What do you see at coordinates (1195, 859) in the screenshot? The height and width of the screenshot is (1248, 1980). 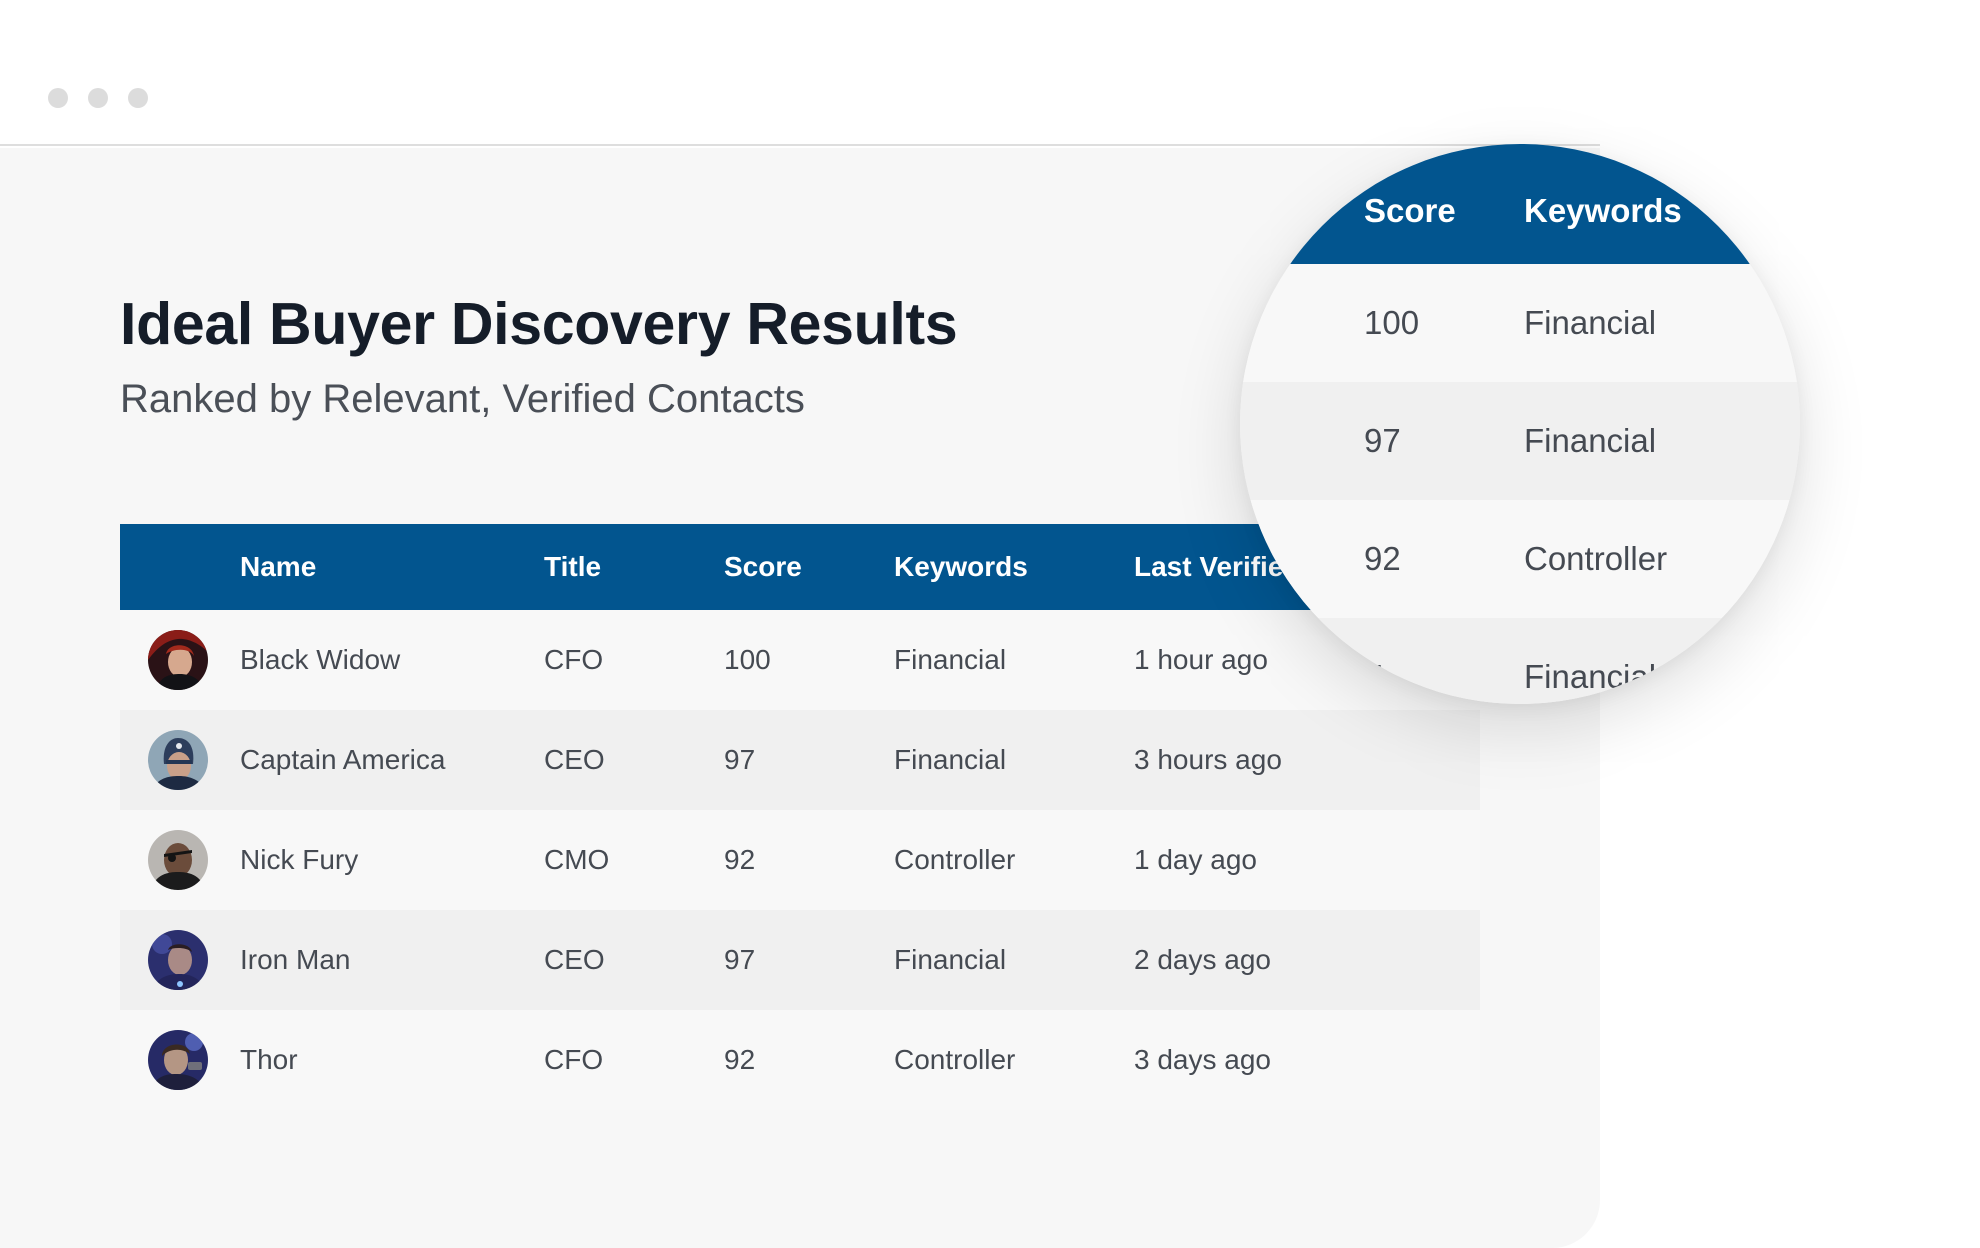 I see `cell-last-verified: 1 day ago` at bounding box center [1195, 859].